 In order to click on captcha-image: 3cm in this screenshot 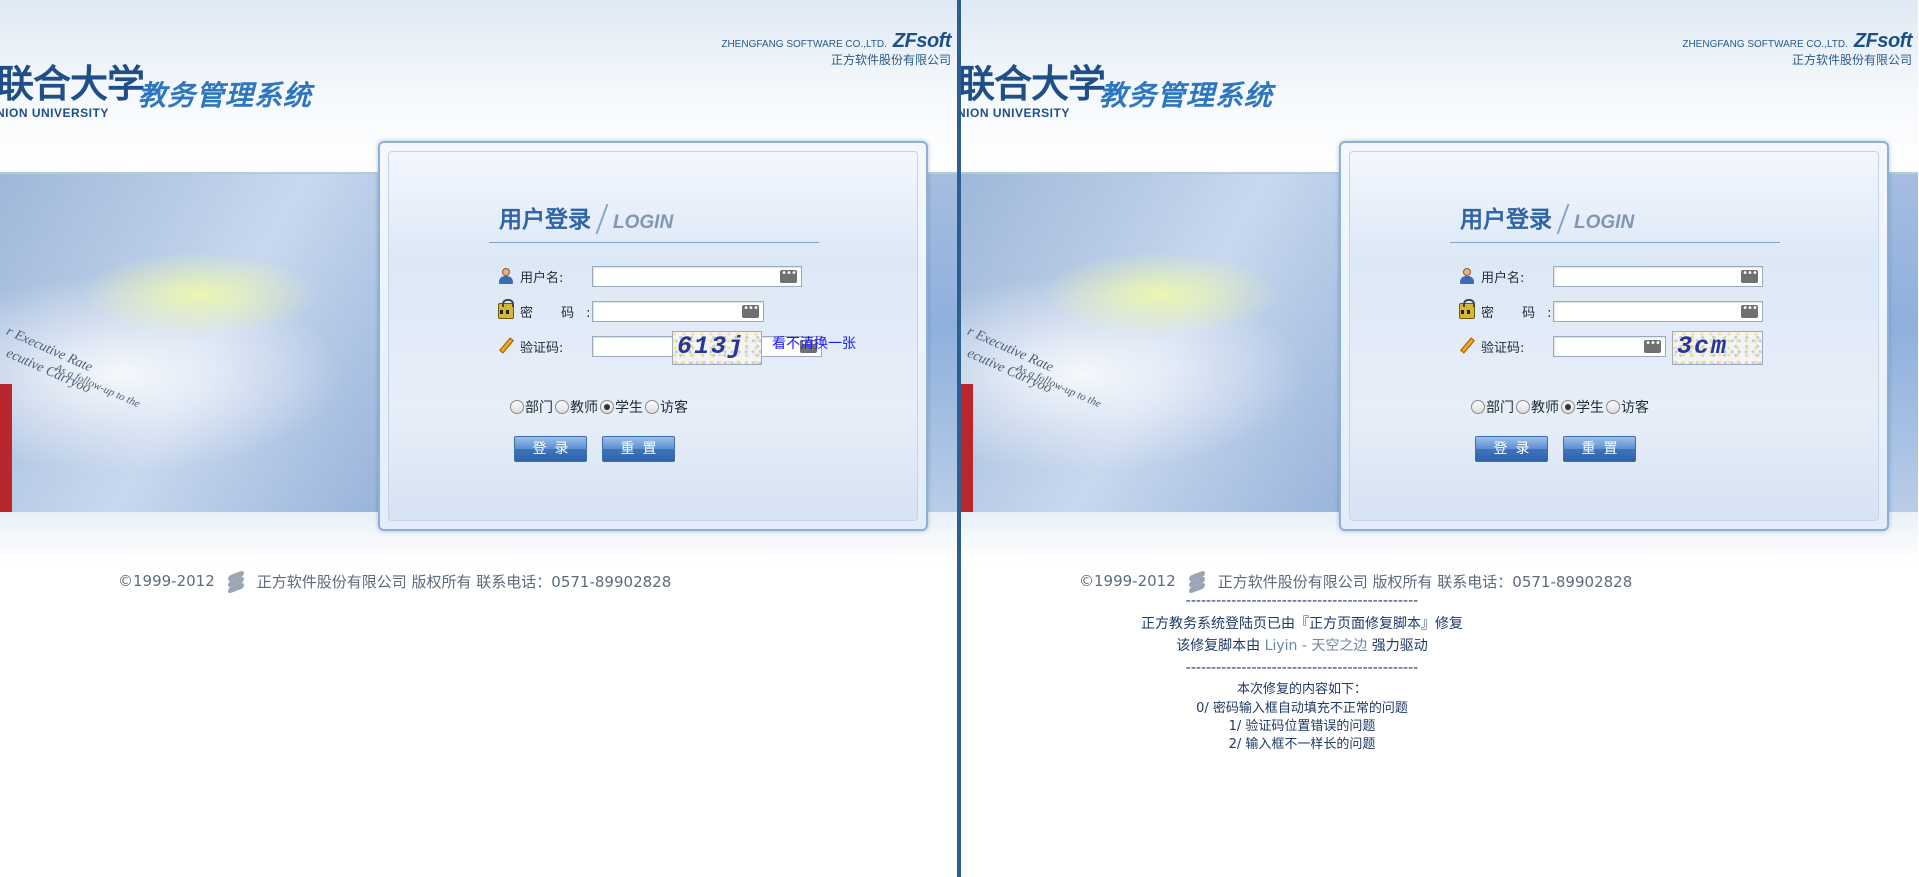, I will do `click(1717, 348)`.